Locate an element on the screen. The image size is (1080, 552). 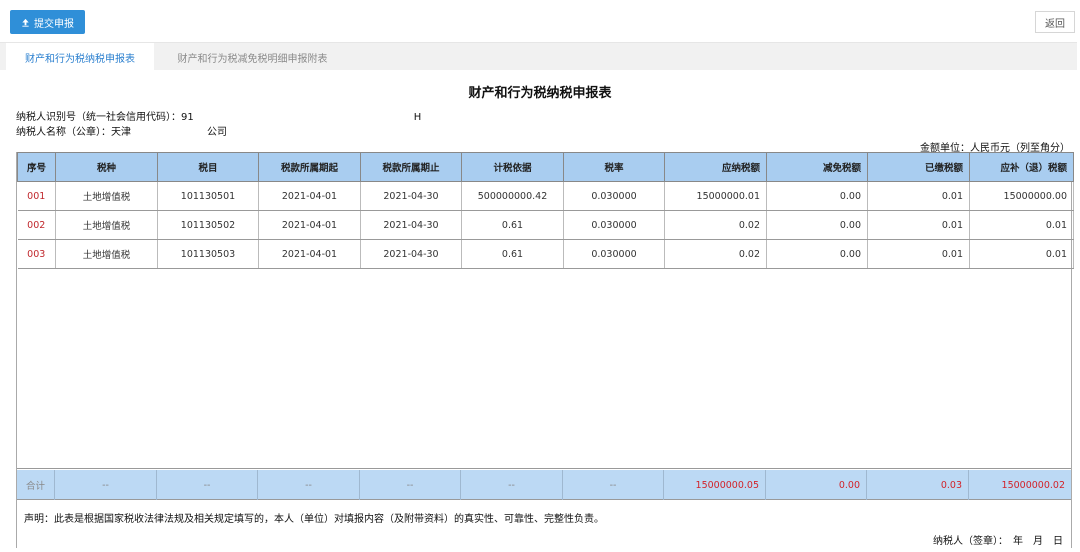
submit-declaration-button: 提交申报 is located at coordinates (47, 22).